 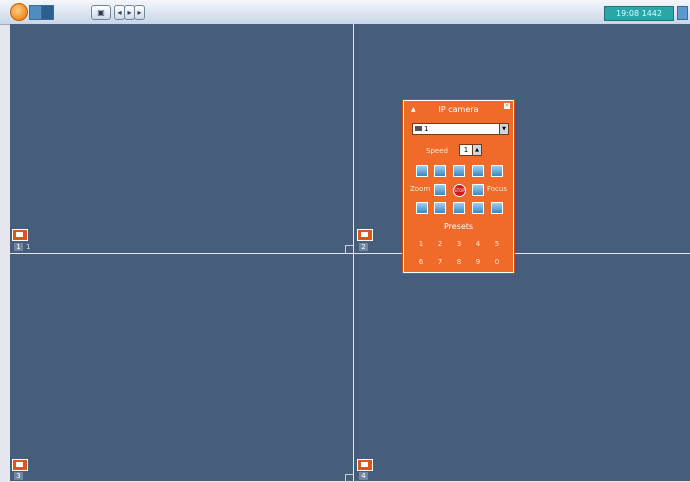 I want to click on channel-label: 11, so click(x=22, y=247).